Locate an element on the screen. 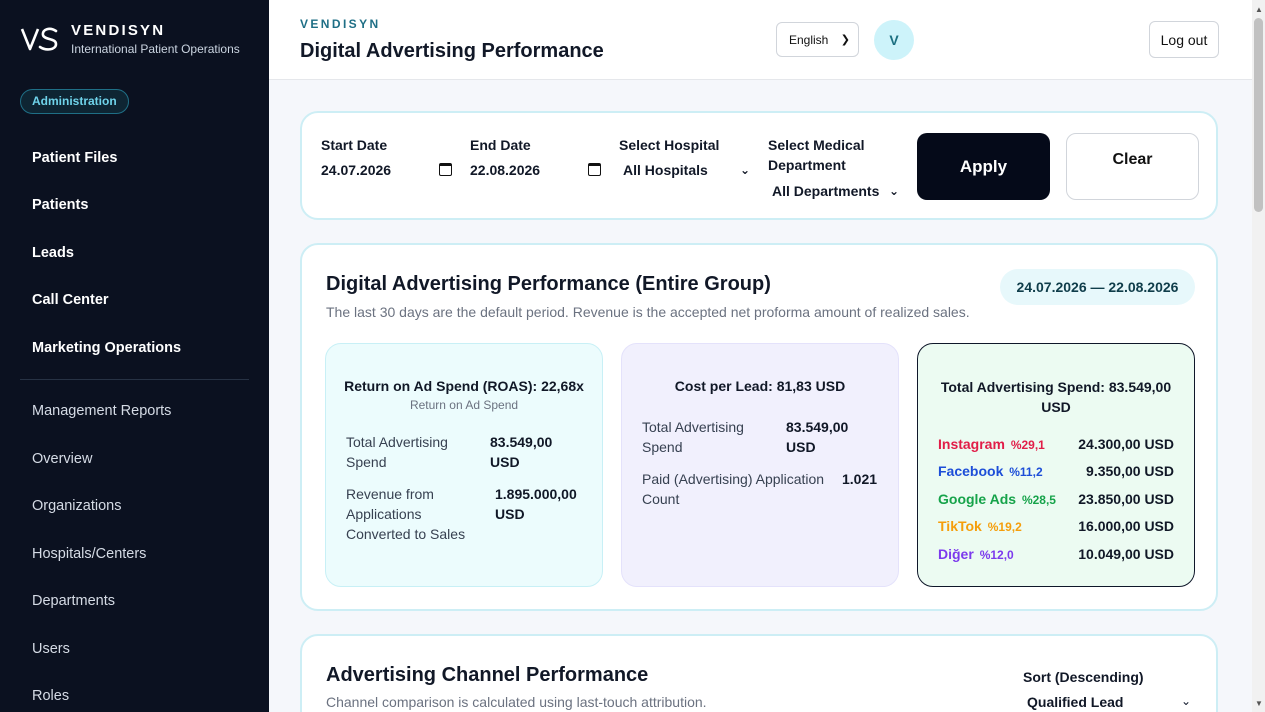 This screenshot has height=712, width=1265. channel-share: %19,2 is located at coordinates (1004, 527).